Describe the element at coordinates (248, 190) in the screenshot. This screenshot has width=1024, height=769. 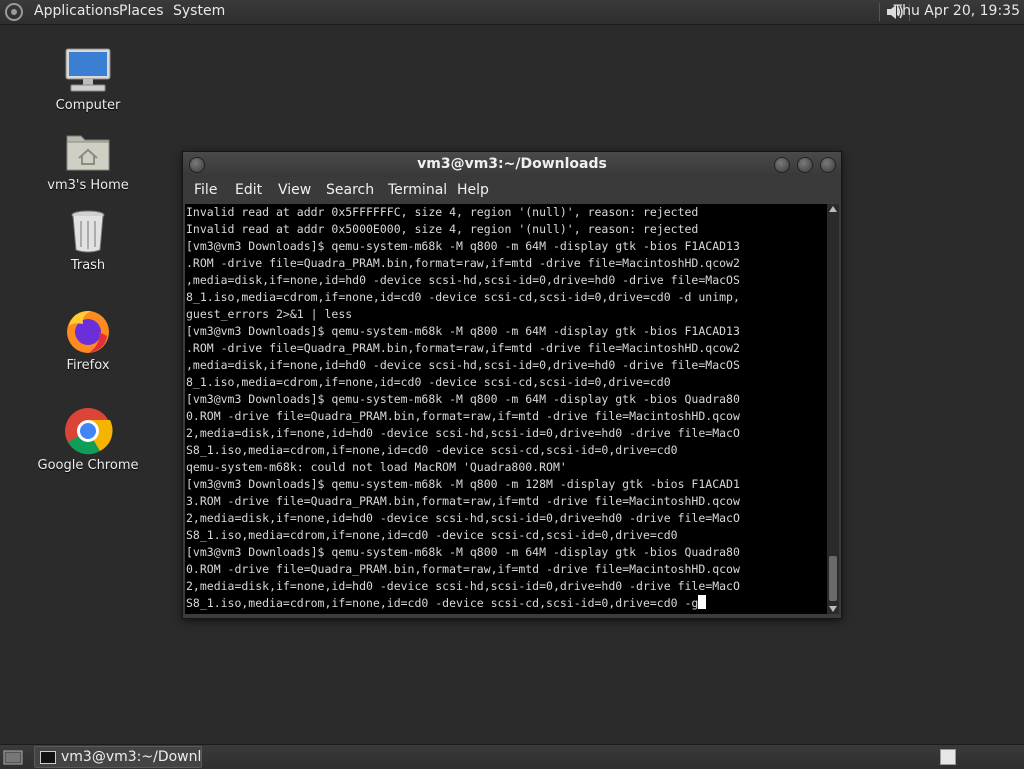
I see `menu-edit: Edit` at that location.